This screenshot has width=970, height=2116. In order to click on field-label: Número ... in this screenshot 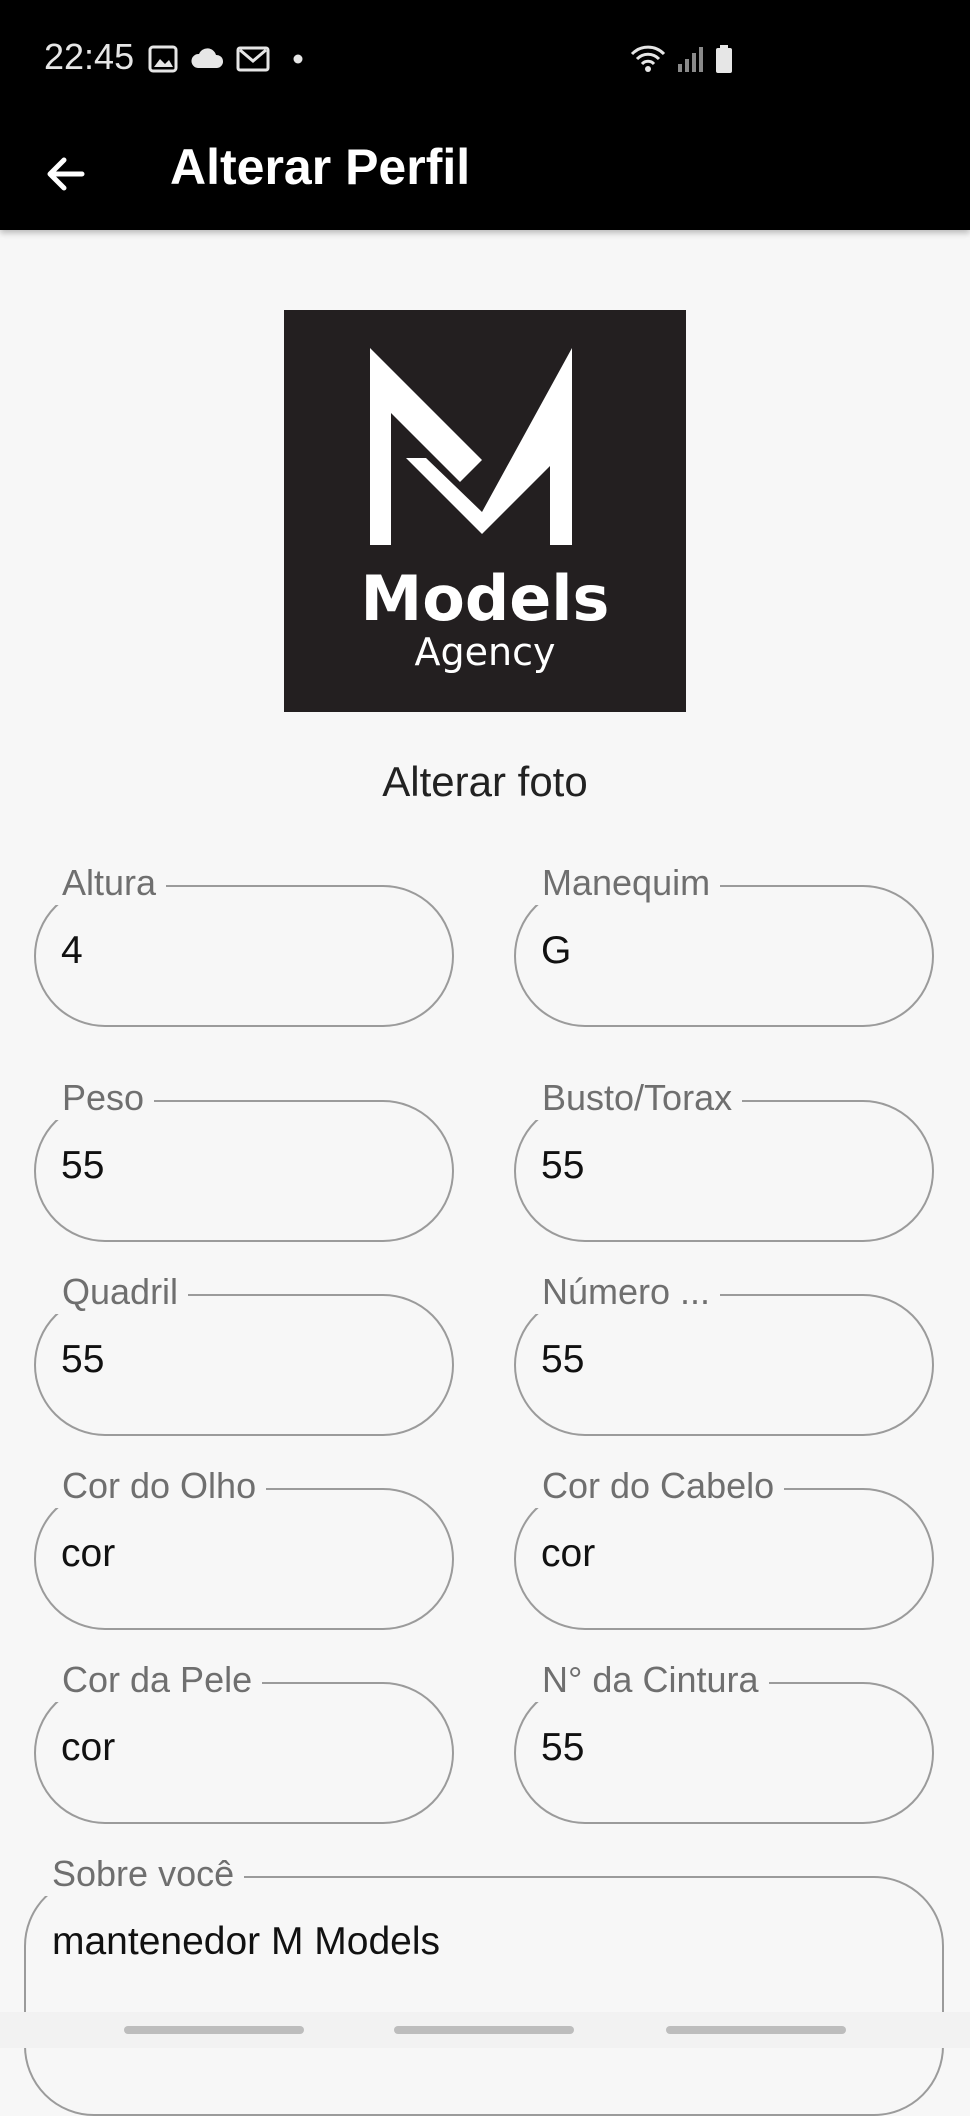, I will do `click(626, 1292)`.